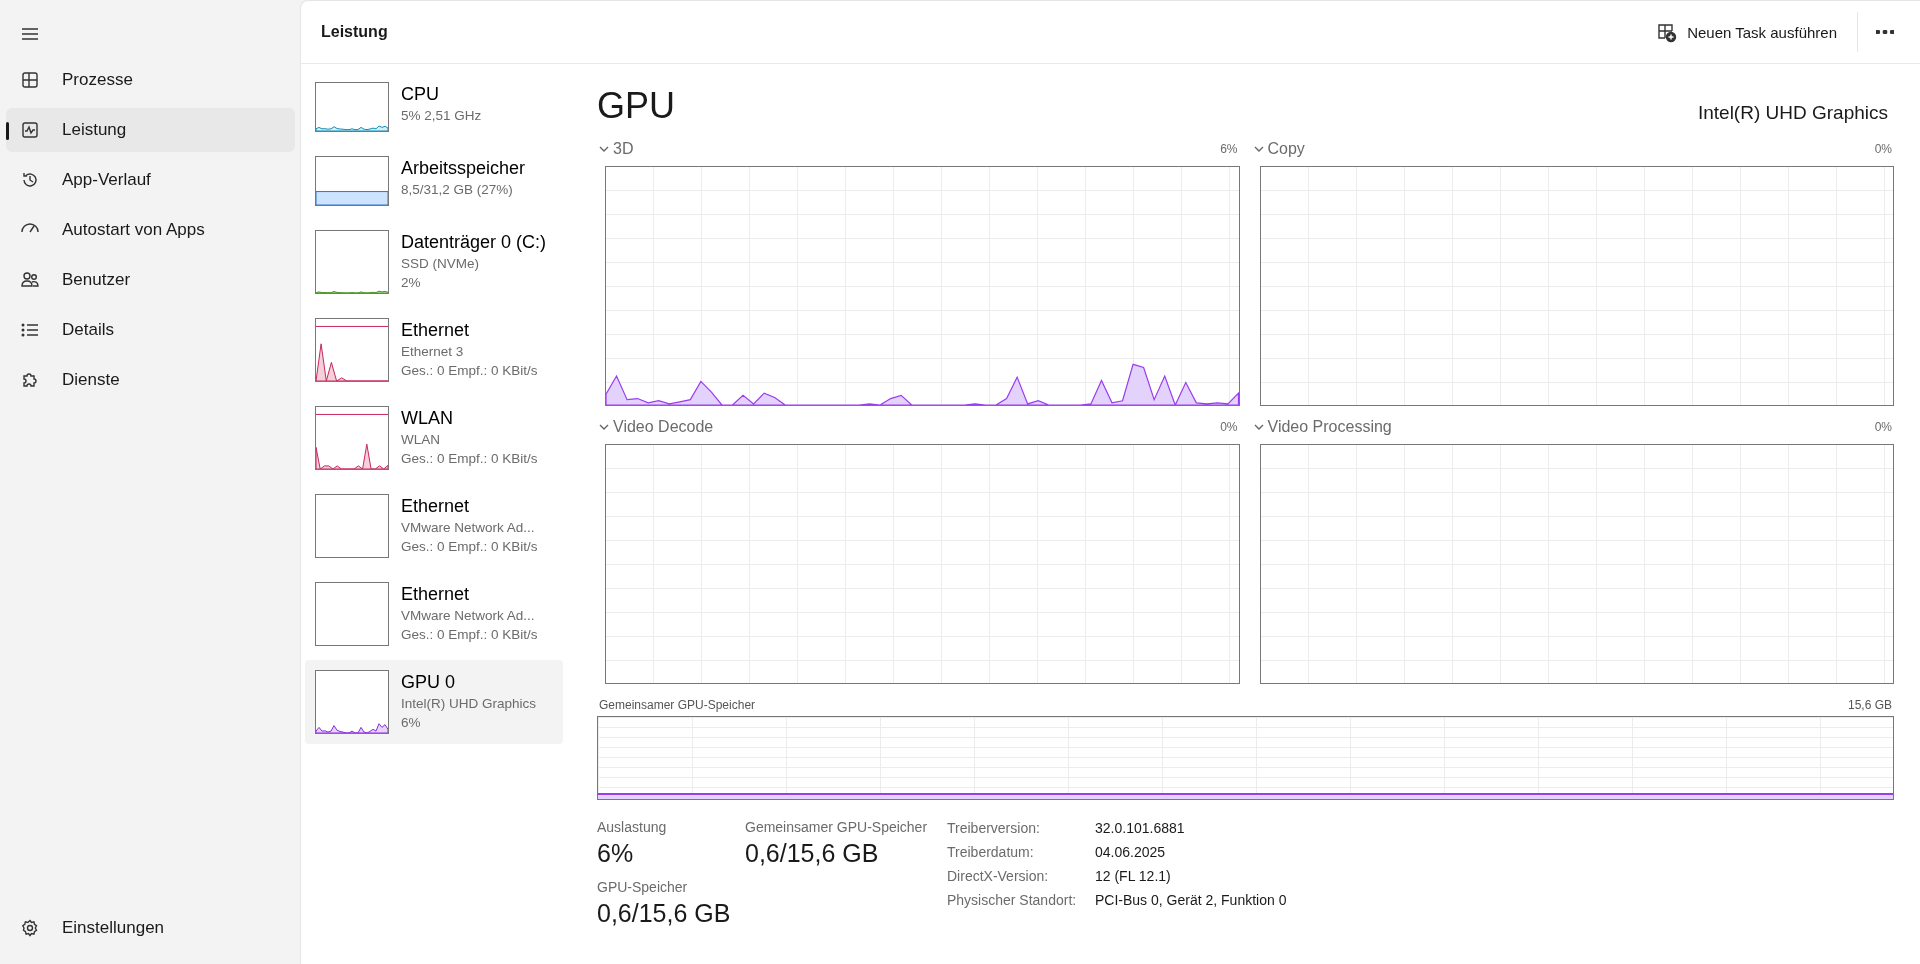 The image size is (1920, 964). What do you see at coordinates (643, 887) in the screenshot?
I see `stat-label: GPU-Speicher` at bounding box center [643, 887].